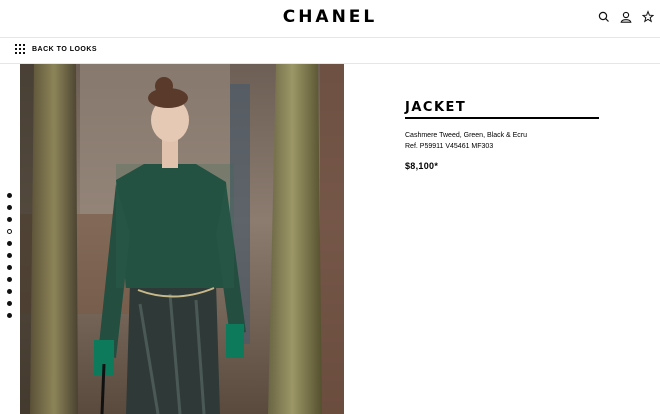 The width and height of the screenshot is (660, 414). Describe the element at coordinates (422, 166) in the screenshot. I see `product-price: $8,100*` at that location.